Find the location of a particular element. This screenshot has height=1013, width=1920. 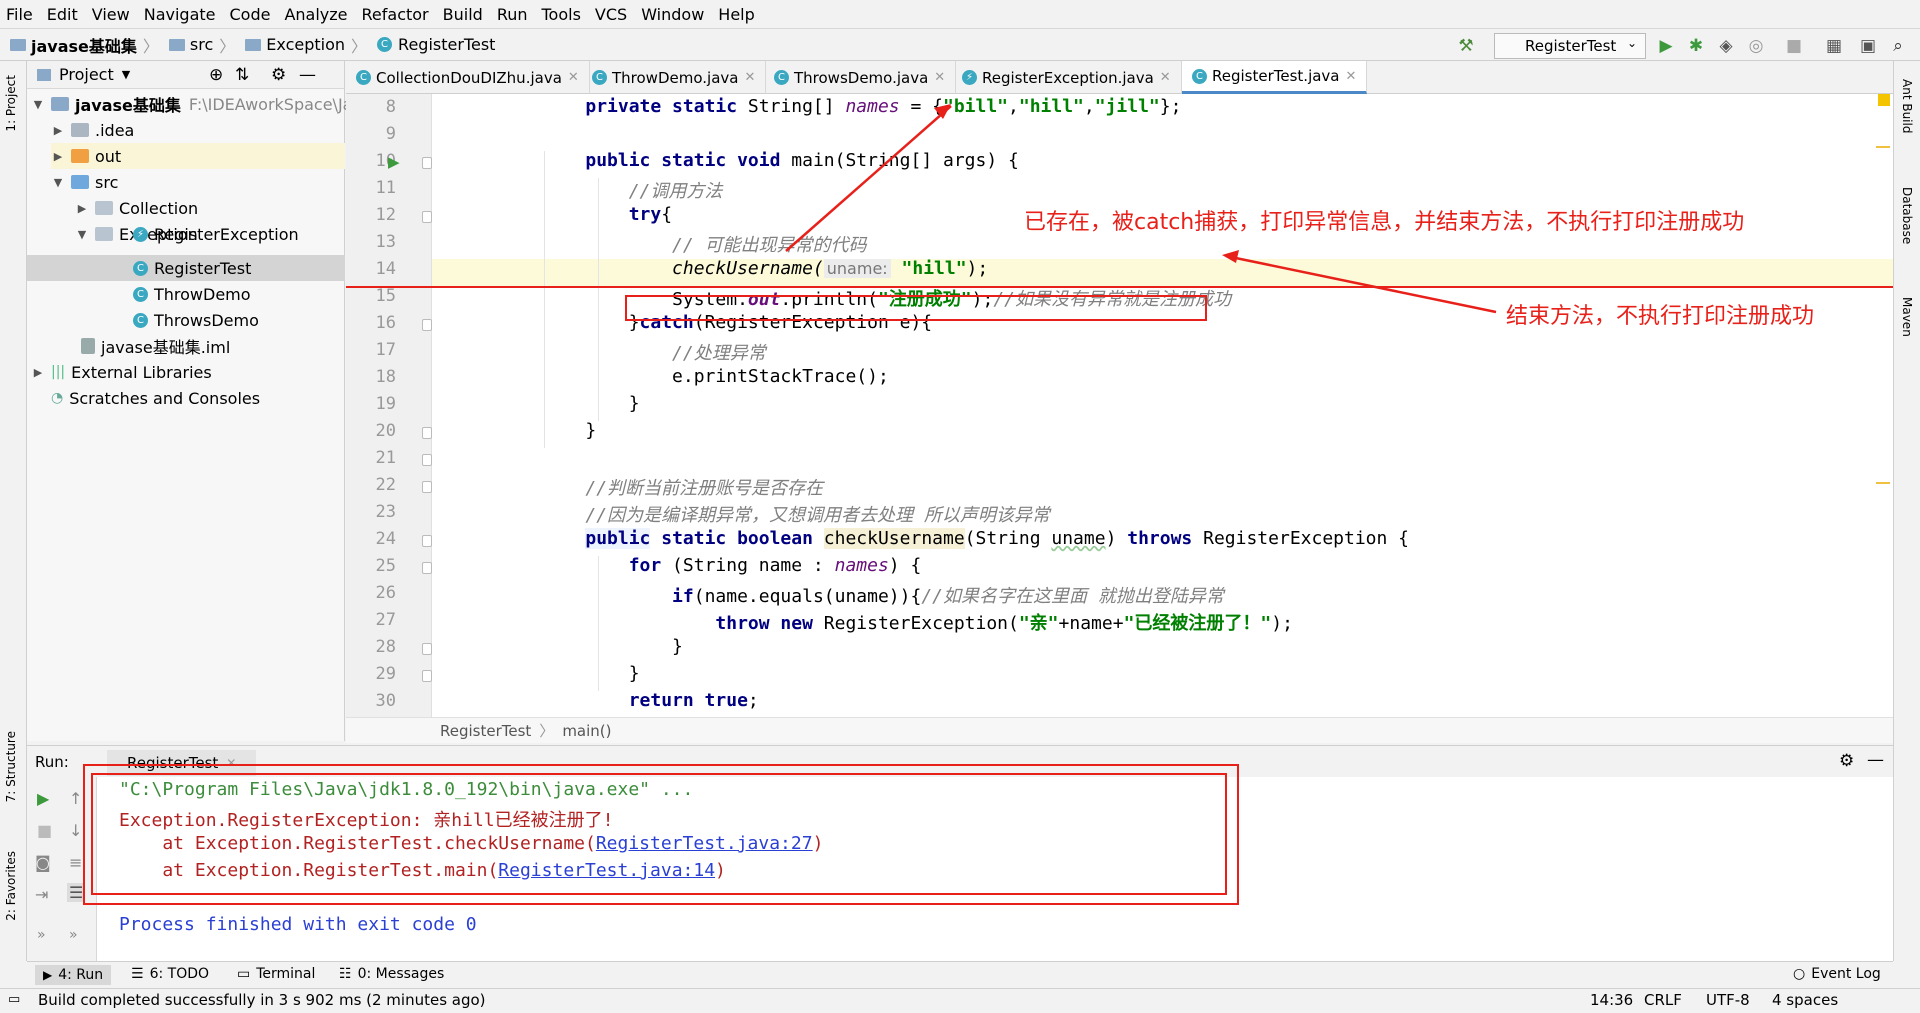

menu-navigate: Navigate is located at coordinates (180, 14).